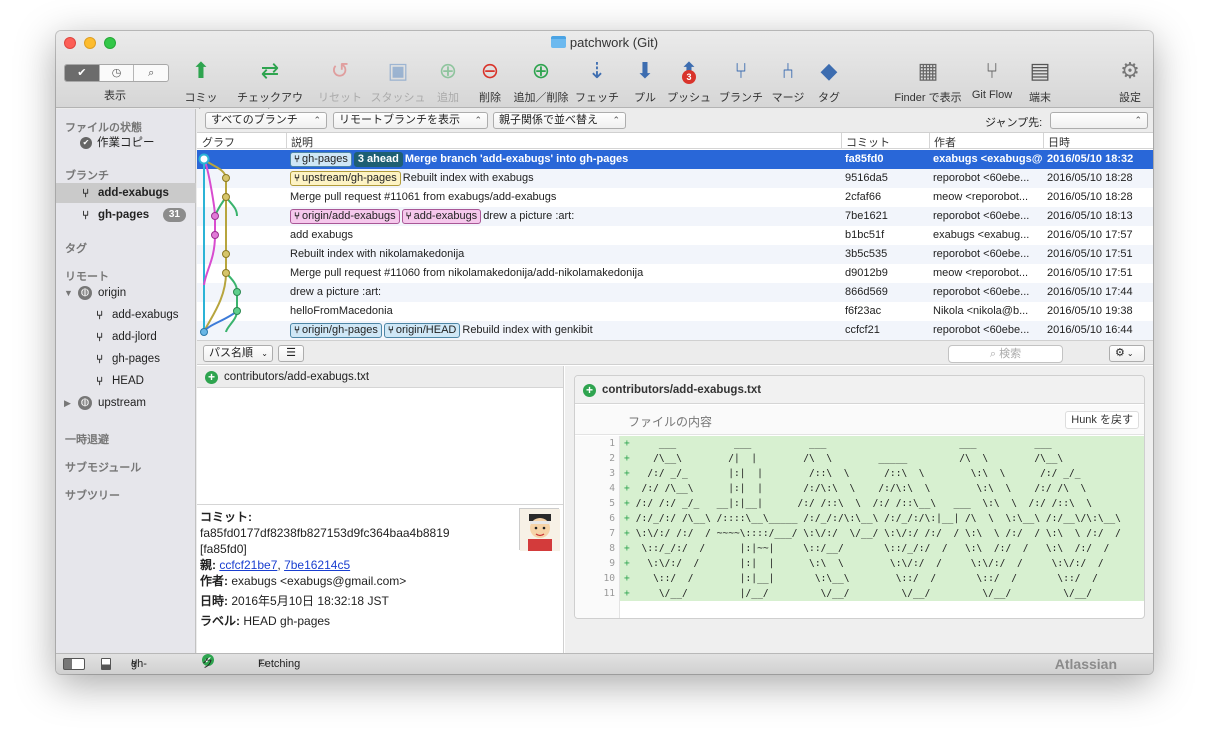 The image size is (1209, 755). Describe the element at coordinates (868, 142) in the screenshot. I see `column-commit: コミット` at that location.